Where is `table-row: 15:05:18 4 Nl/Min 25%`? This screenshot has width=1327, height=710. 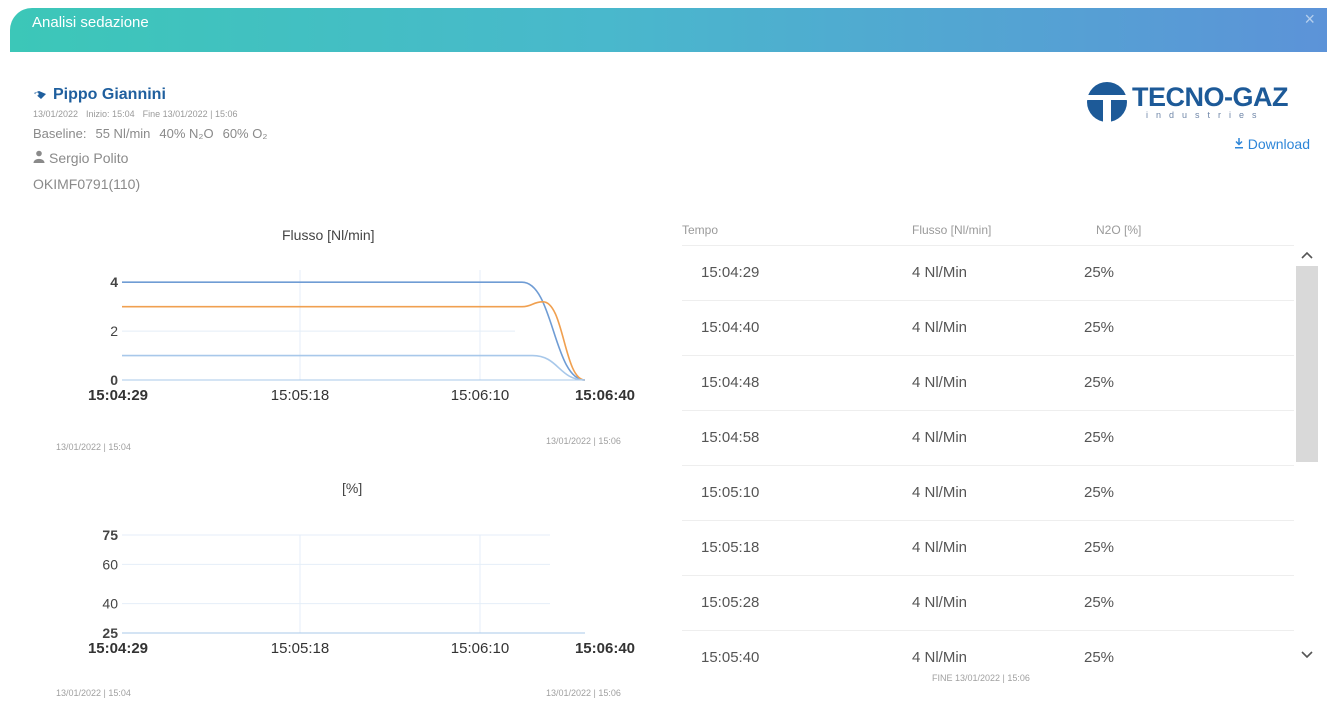 table-row: 15:05:18 4 Nl/Min 25% is located at coordinates (988, 547).